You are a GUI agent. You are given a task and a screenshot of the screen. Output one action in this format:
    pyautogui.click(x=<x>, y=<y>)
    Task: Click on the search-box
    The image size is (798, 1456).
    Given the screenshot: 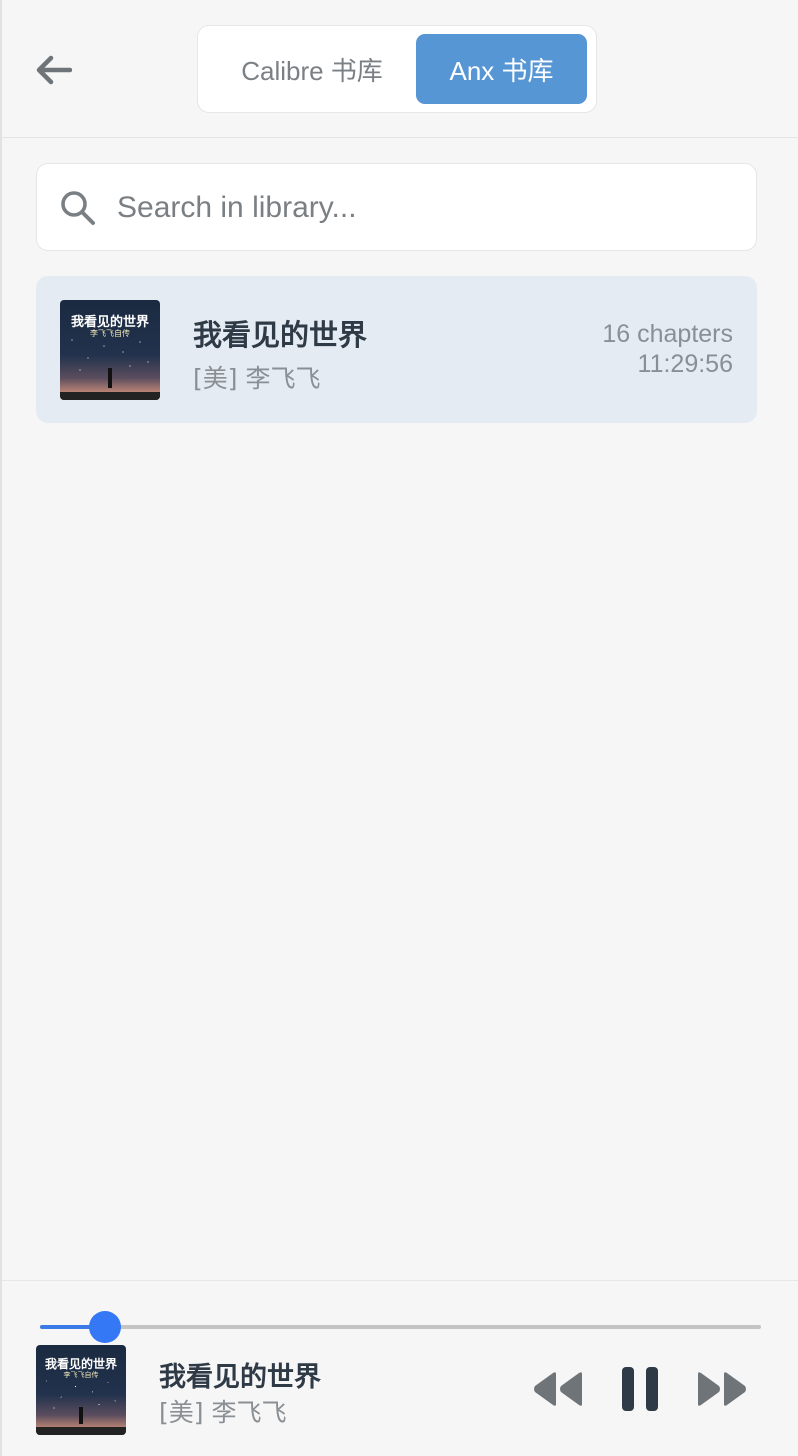 What is the action you would take?
    pyautogui.click(x=396, y=207)
    